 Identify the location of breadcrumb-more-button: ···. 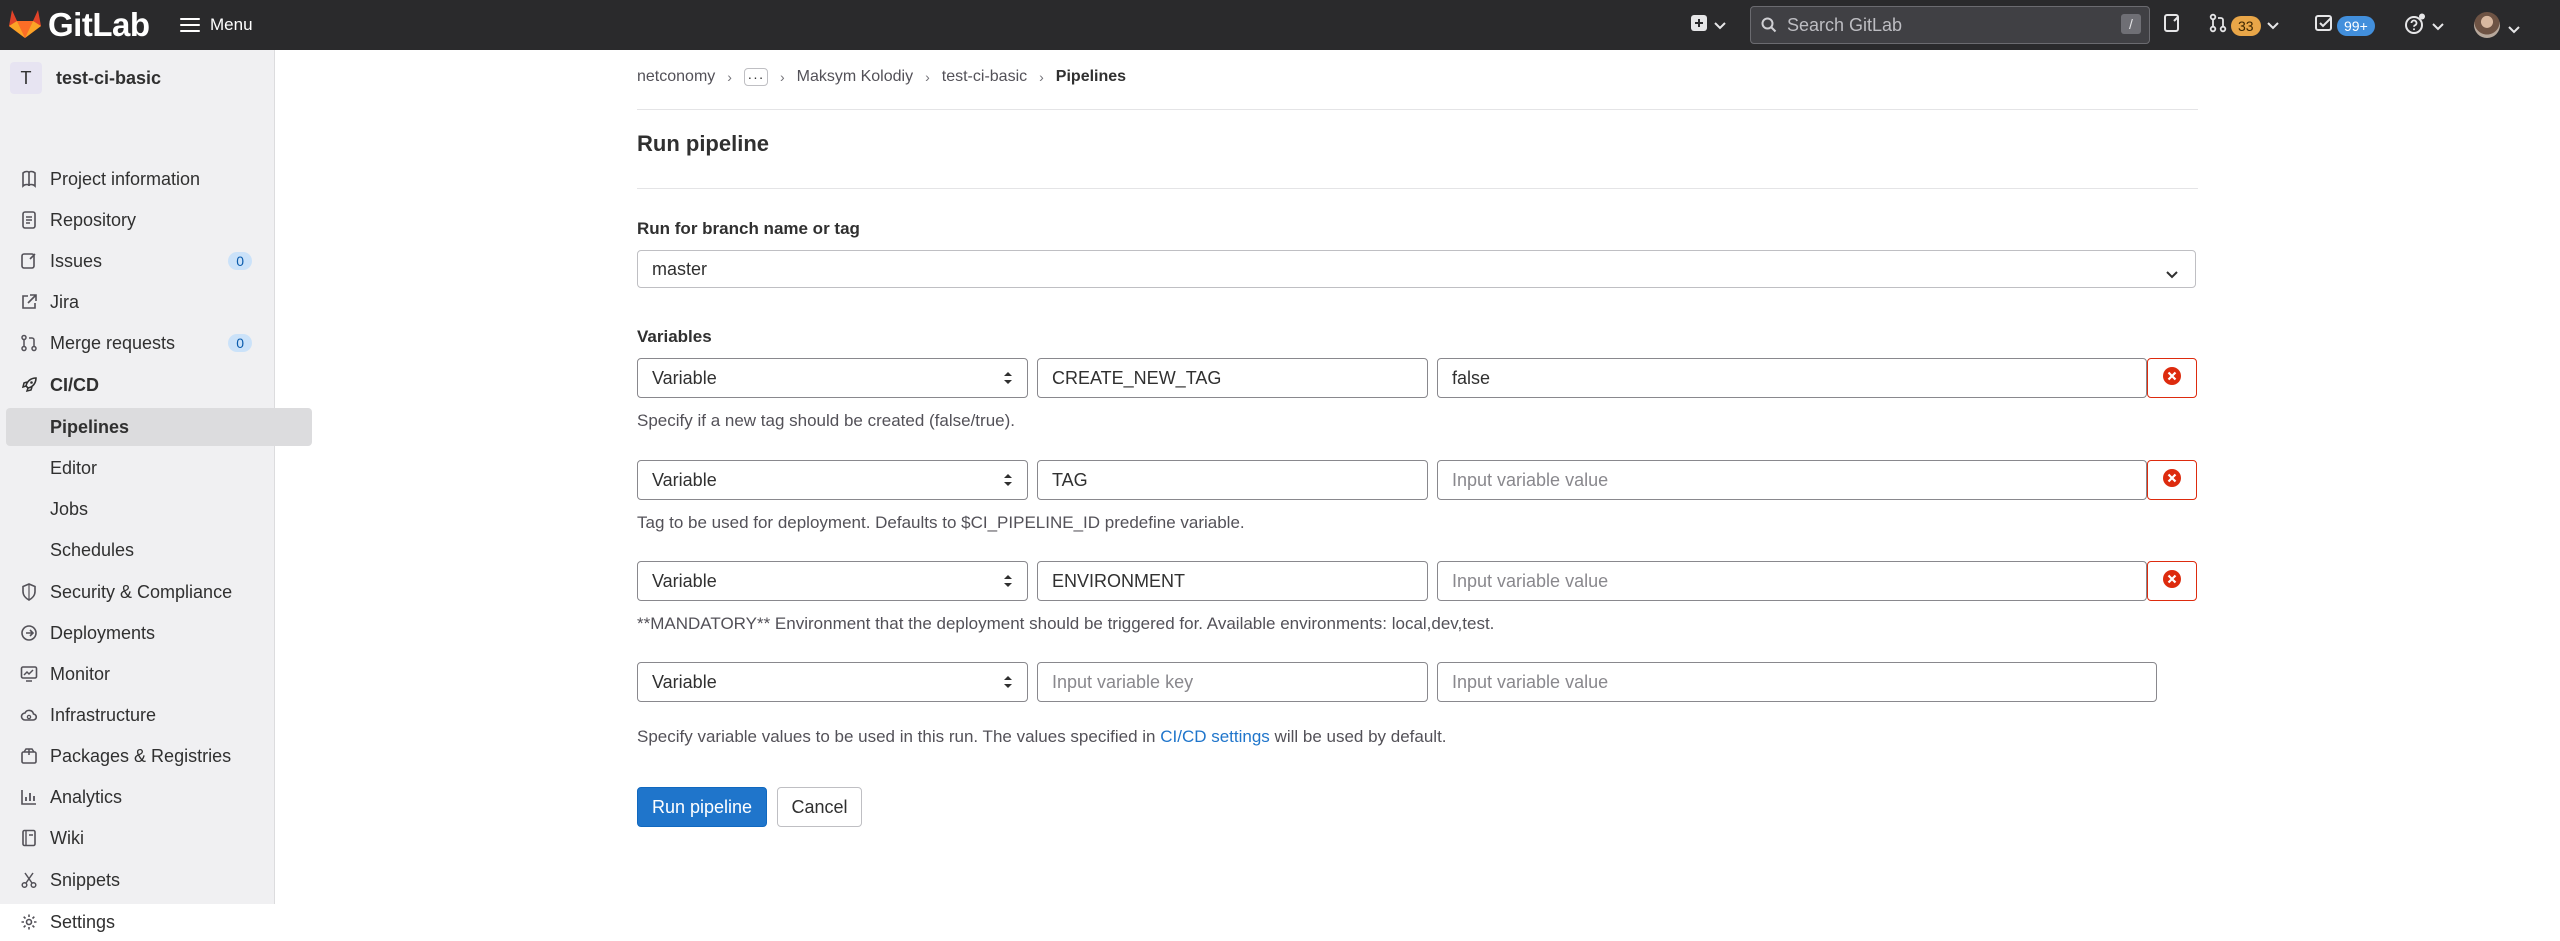
(755, 77).